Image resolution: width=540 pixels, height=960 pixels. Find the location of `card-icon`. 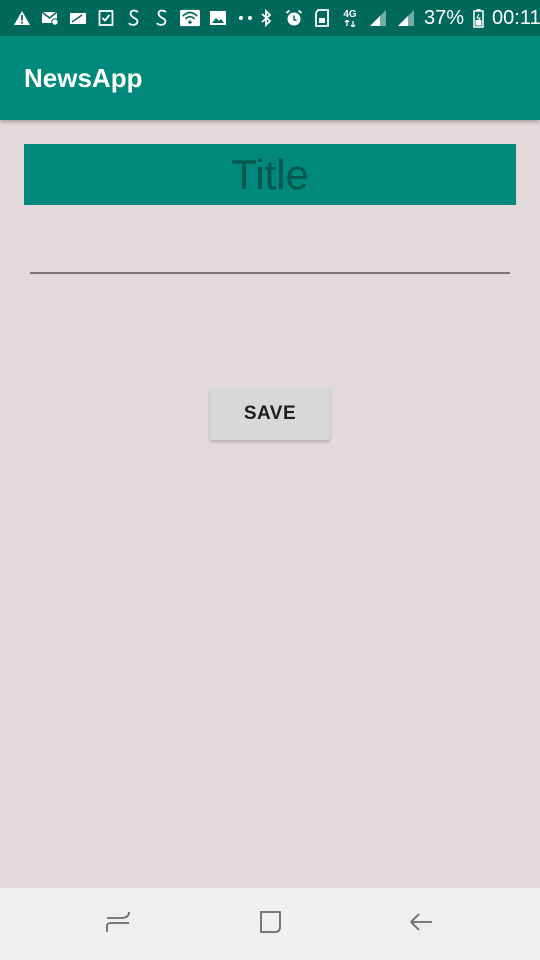

card-icon is located at coordinates (78, 18).